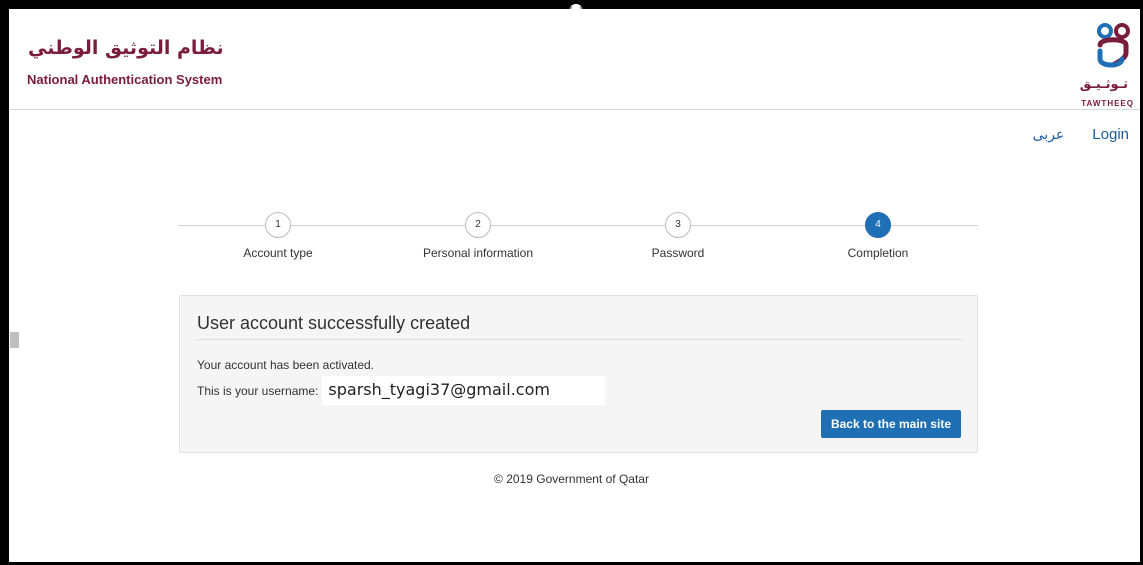 Image resolution: width=1143 pixels, height=565 pixels. What do you see at coordinates (1081, 134) in the screenshot?
I see `top-navigation: عربى Login` at bounding box center [1081, 134].